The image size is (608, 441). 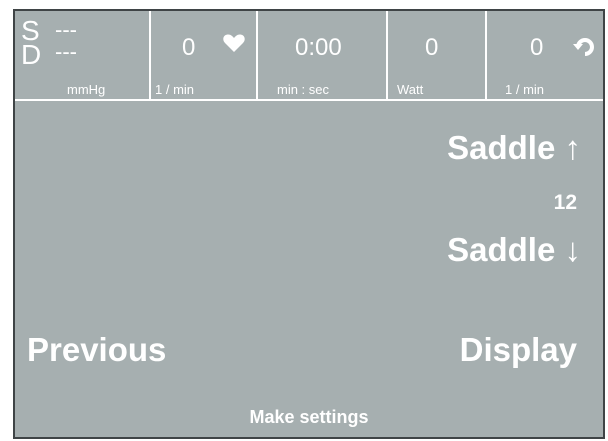 What do you see at coordinates (175, 89) in the screenshot?
I see `heart-rate-unit: 1 / min` at bounding box center [175, 89].